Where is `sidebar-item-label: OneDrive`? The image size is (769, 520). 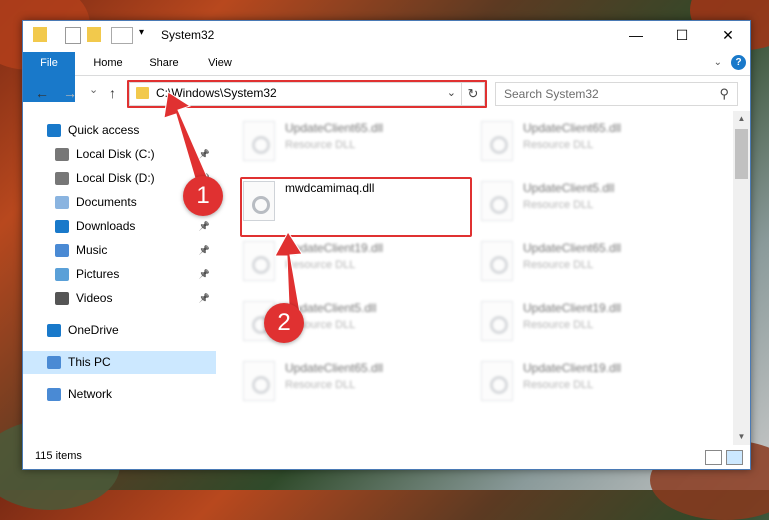
sidebar-item-label: OneDrive is located at coordinates (93, 330).